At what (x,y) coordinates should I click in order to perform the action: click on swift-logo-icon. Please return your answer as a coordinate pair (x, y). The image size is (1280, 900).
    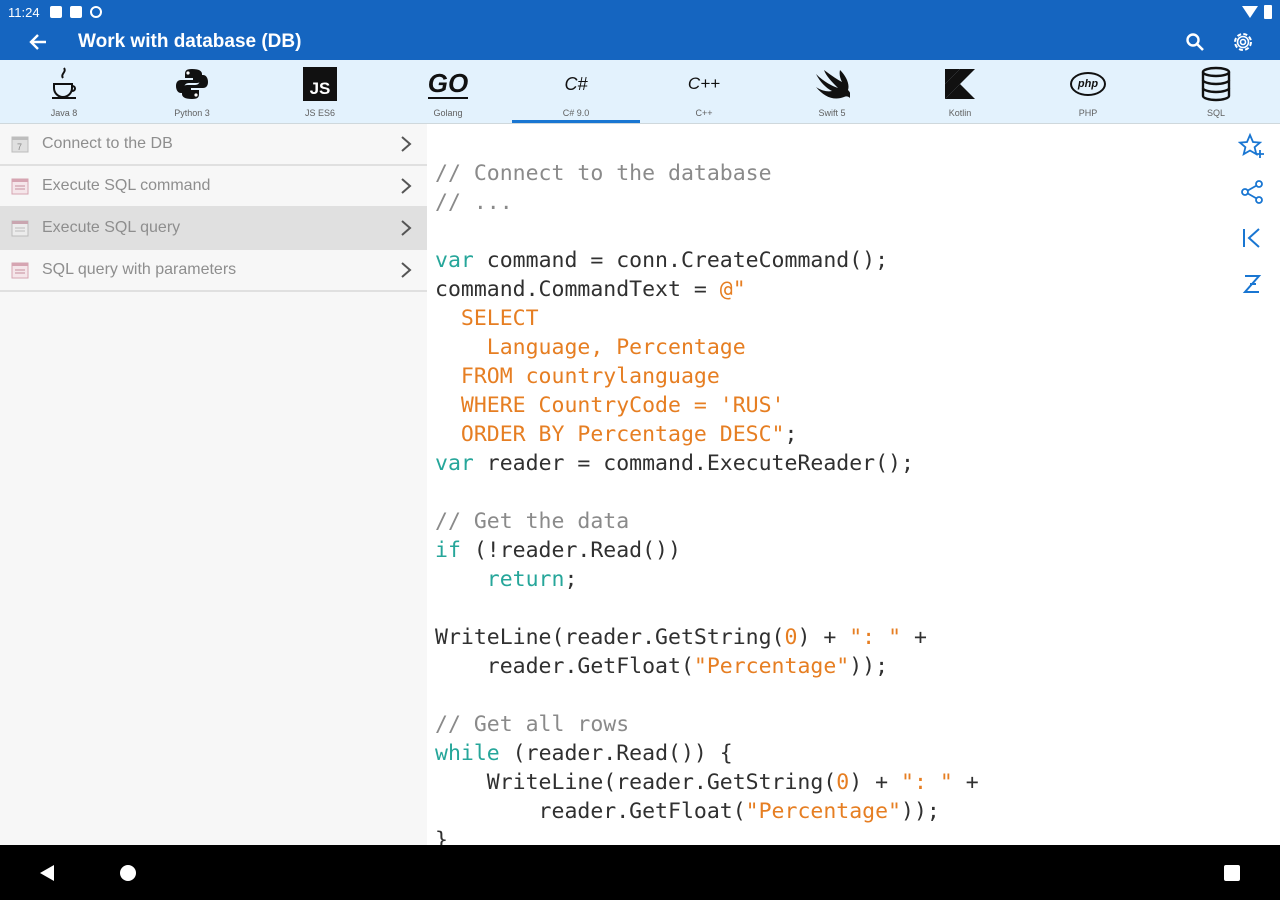
    Looking at the image, I should click on (832, 84).